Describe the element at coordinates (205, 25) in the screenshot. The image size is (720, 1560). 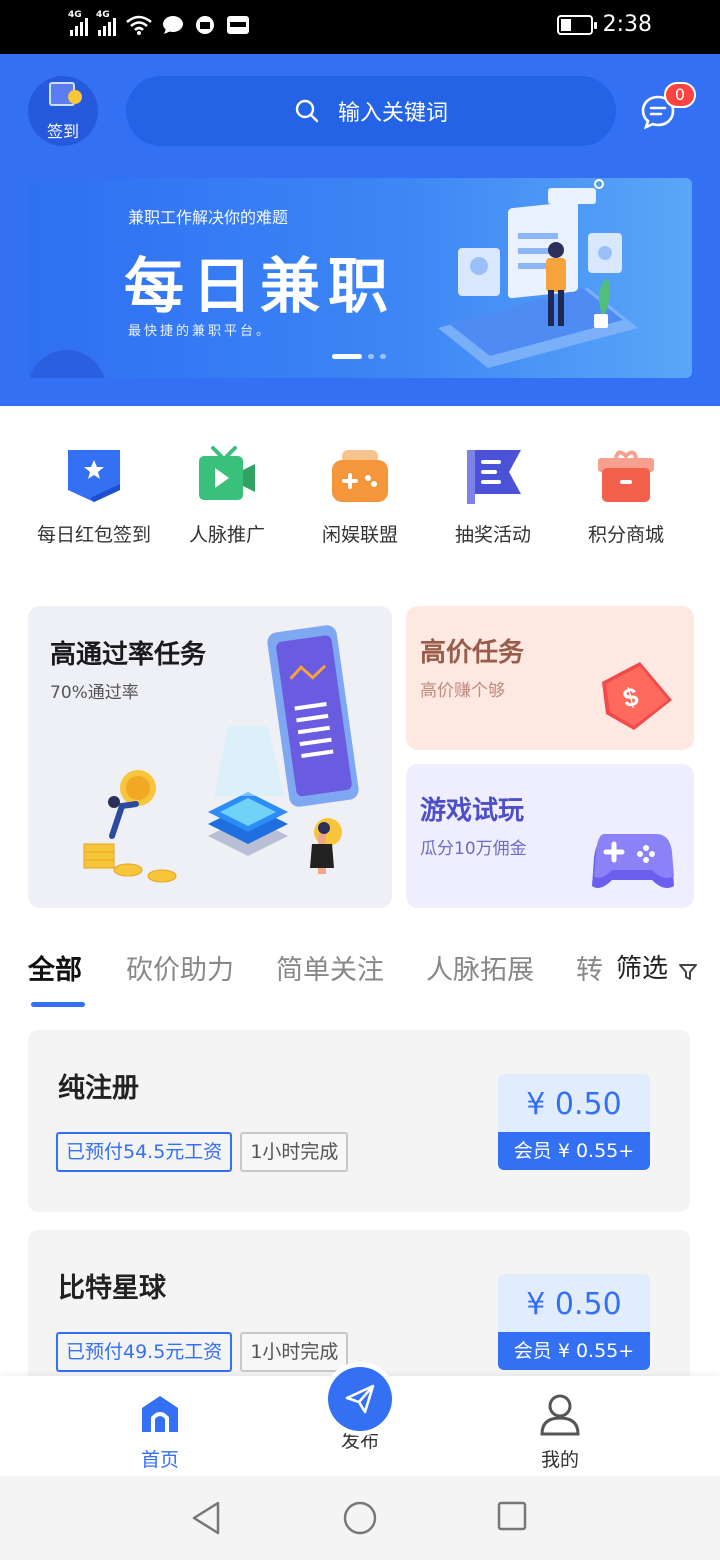
I see `app-notification-icon` at that location.